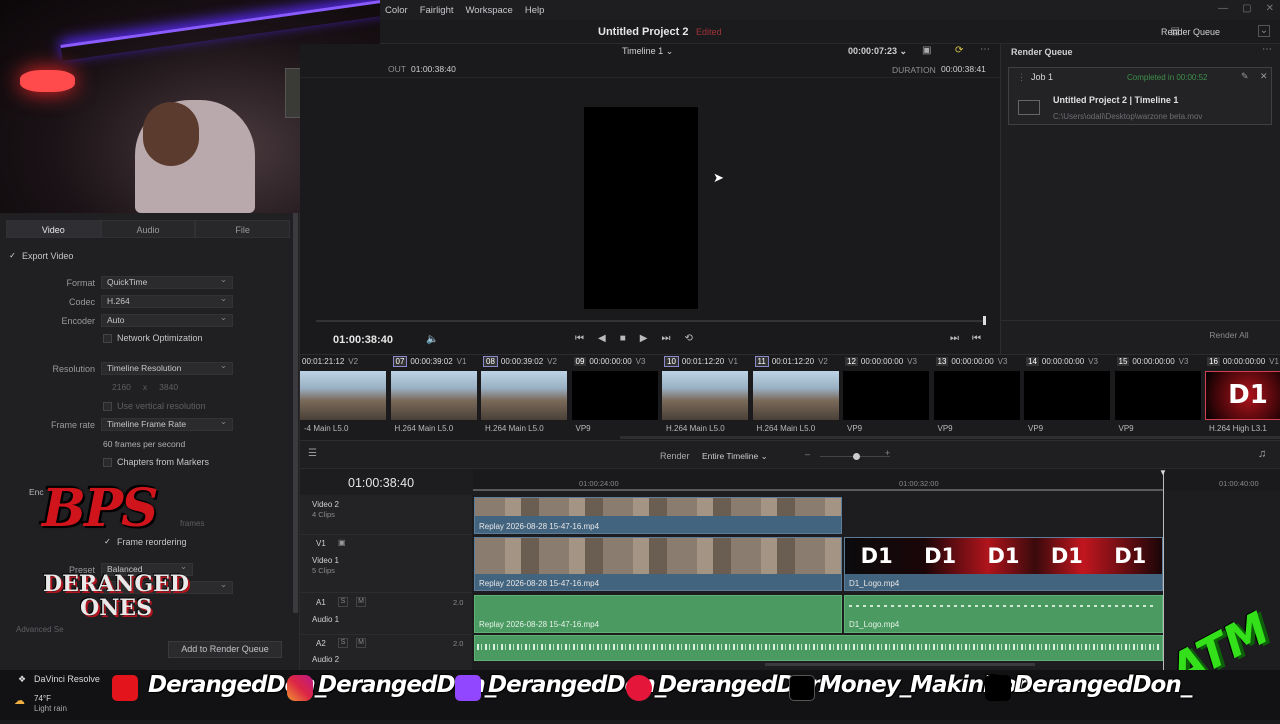  I want to click on track-header-video1: V1 ▣ Video 1 5 Clips, so click(386, 564).